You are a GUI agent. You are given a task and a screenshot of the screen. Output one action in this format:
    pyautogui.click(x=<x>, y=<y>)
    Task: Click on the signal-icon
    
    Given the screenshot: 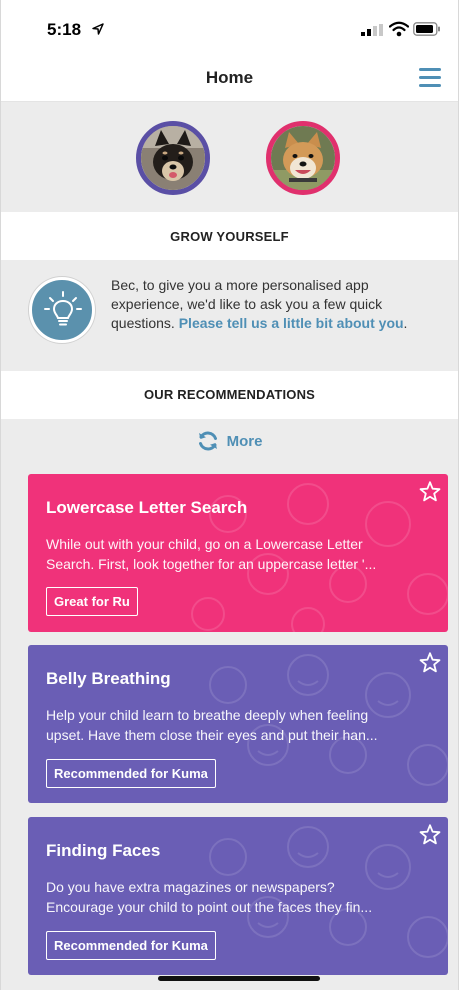 What is the action you would take?
    pyautogui.click(x=372, y=30)
    